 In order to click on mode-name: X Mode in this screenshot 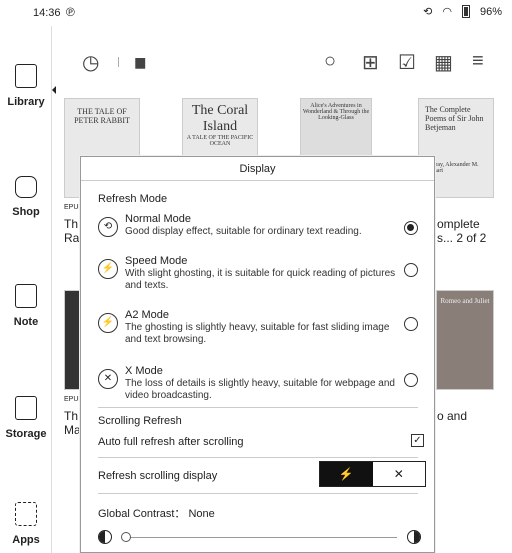, I will do `click(144, 371)`.